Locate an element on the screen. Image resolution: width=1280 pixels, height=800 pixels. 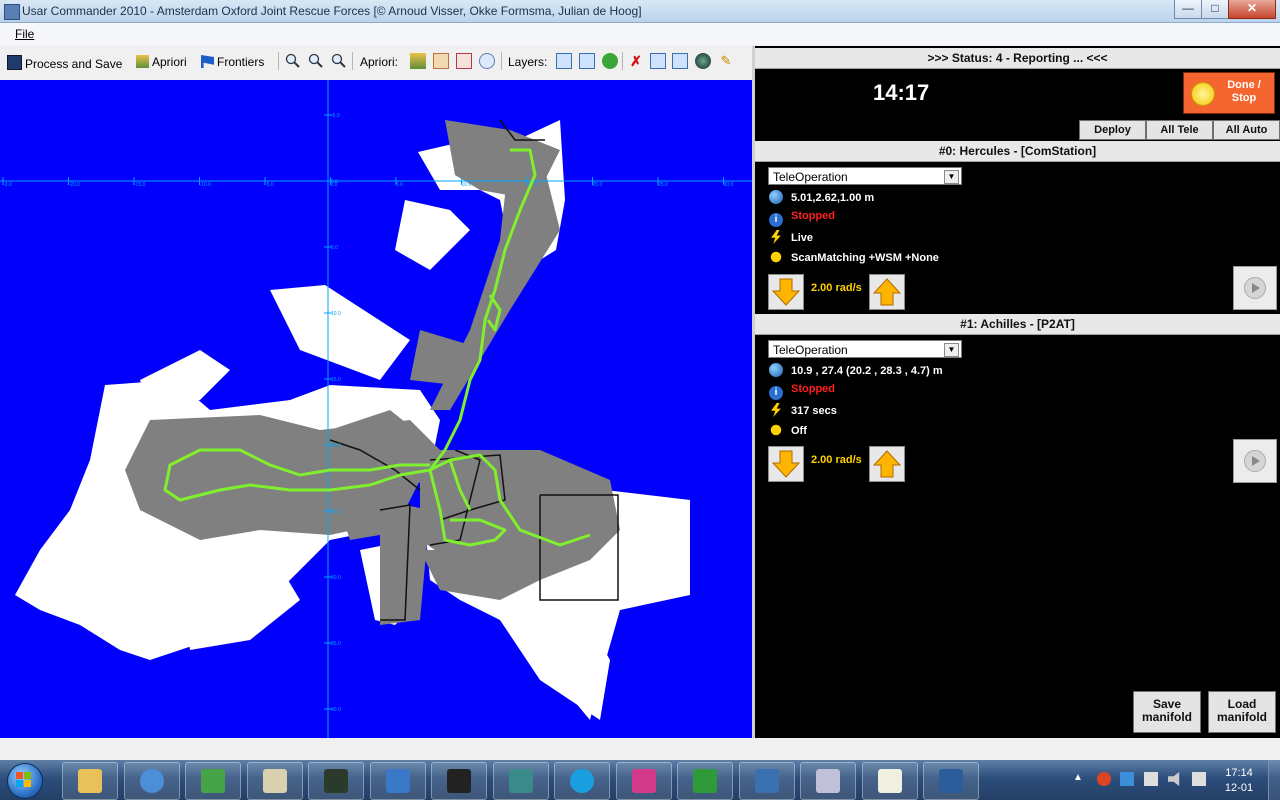
robot-1-speed-down-button is located at coordinates (786, 464).